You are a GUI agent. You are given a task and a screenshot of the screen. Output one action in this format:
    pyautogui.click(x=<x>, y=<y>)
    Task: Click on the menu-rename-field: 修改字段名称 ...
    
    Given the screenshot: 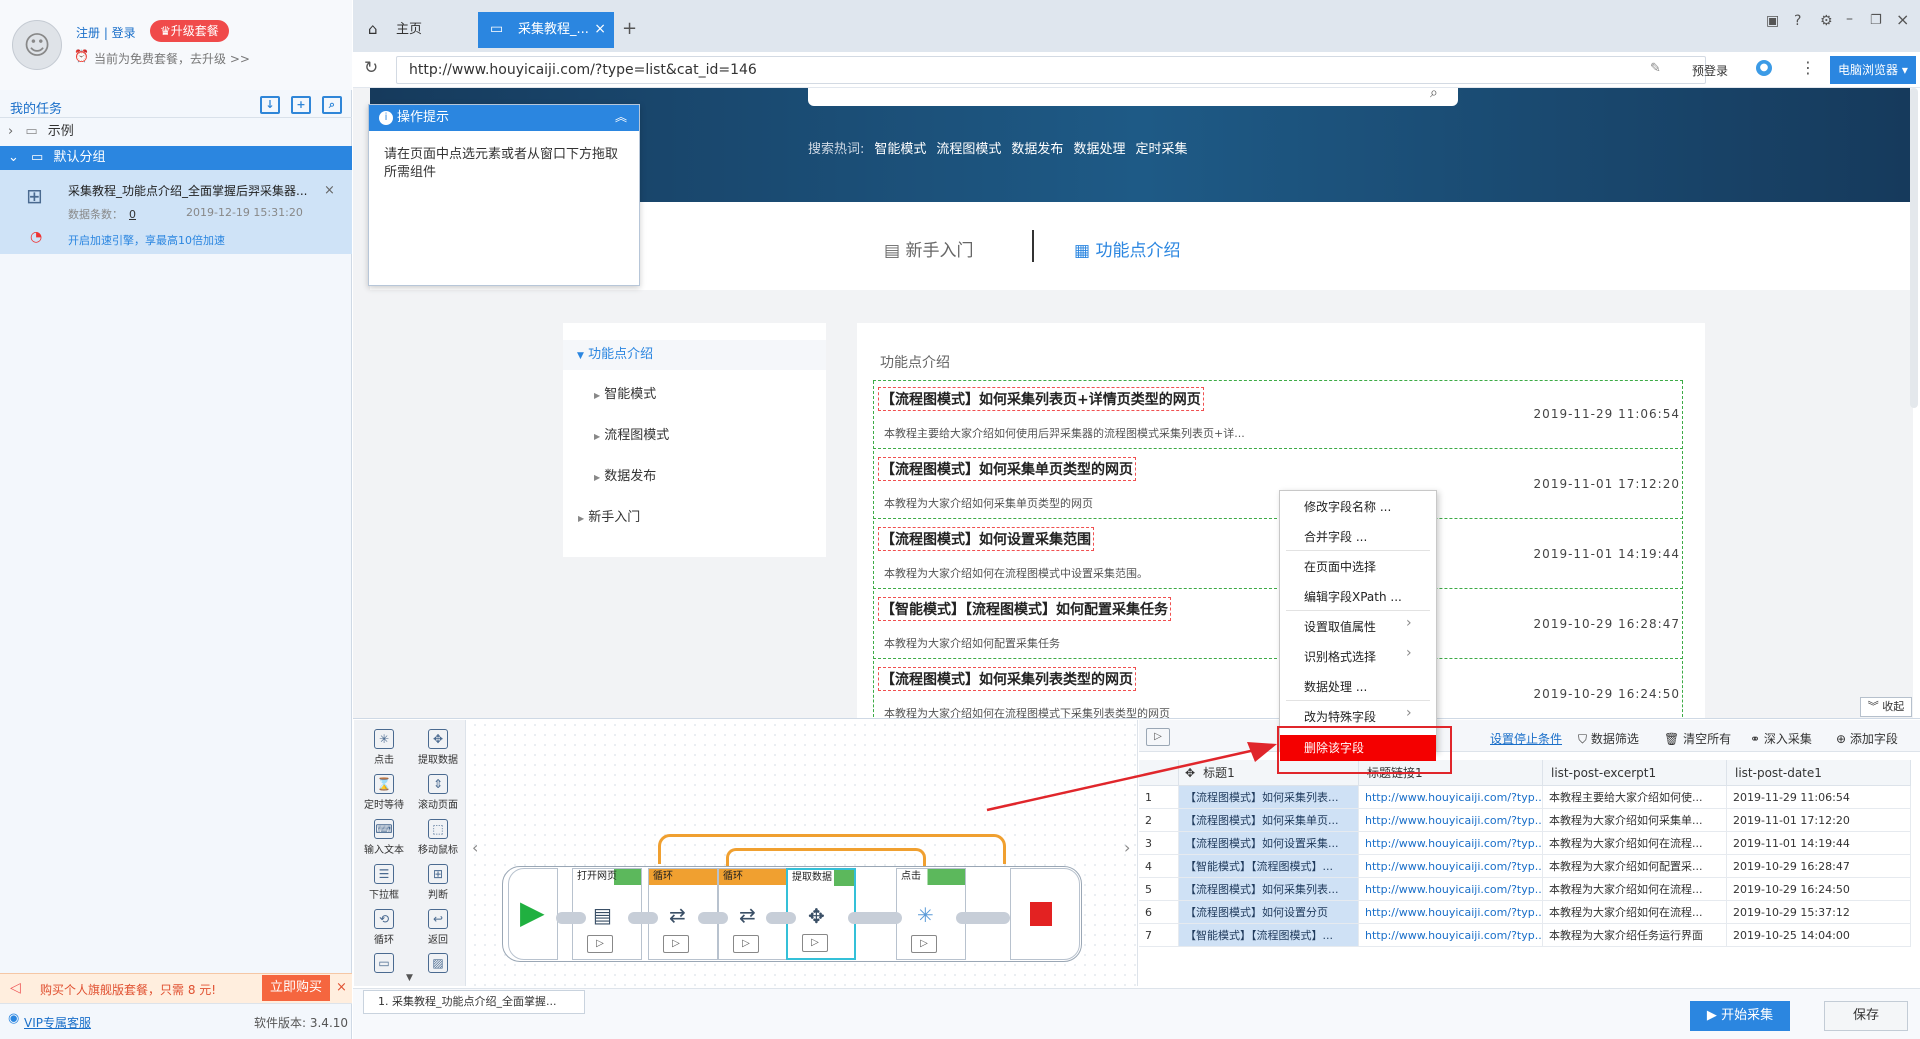 What is the action you would take?
    pyautogui.click(x=1347, y=506)
    